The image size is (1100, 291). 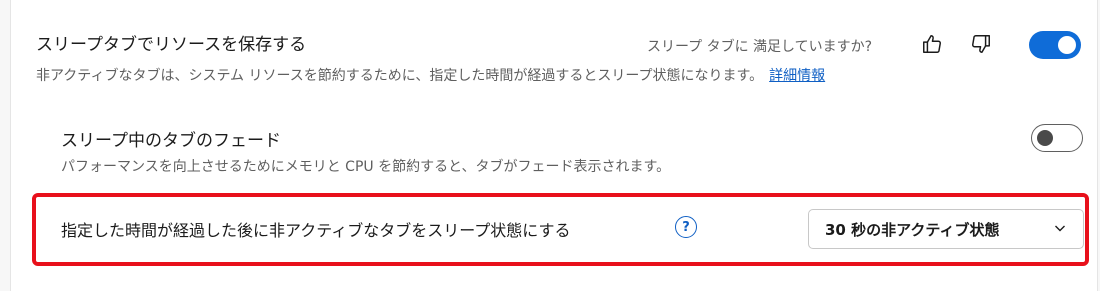 I want to click on feedback-question: スリープ タブに 満足していますか?, so click(x=760, y=47).